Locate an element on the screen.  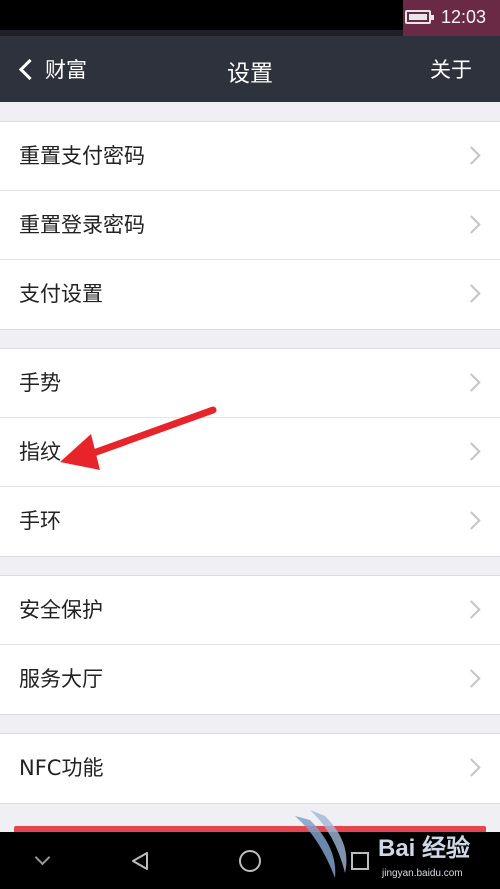
system-recent-apps-button is located at coordinates (360, 860).